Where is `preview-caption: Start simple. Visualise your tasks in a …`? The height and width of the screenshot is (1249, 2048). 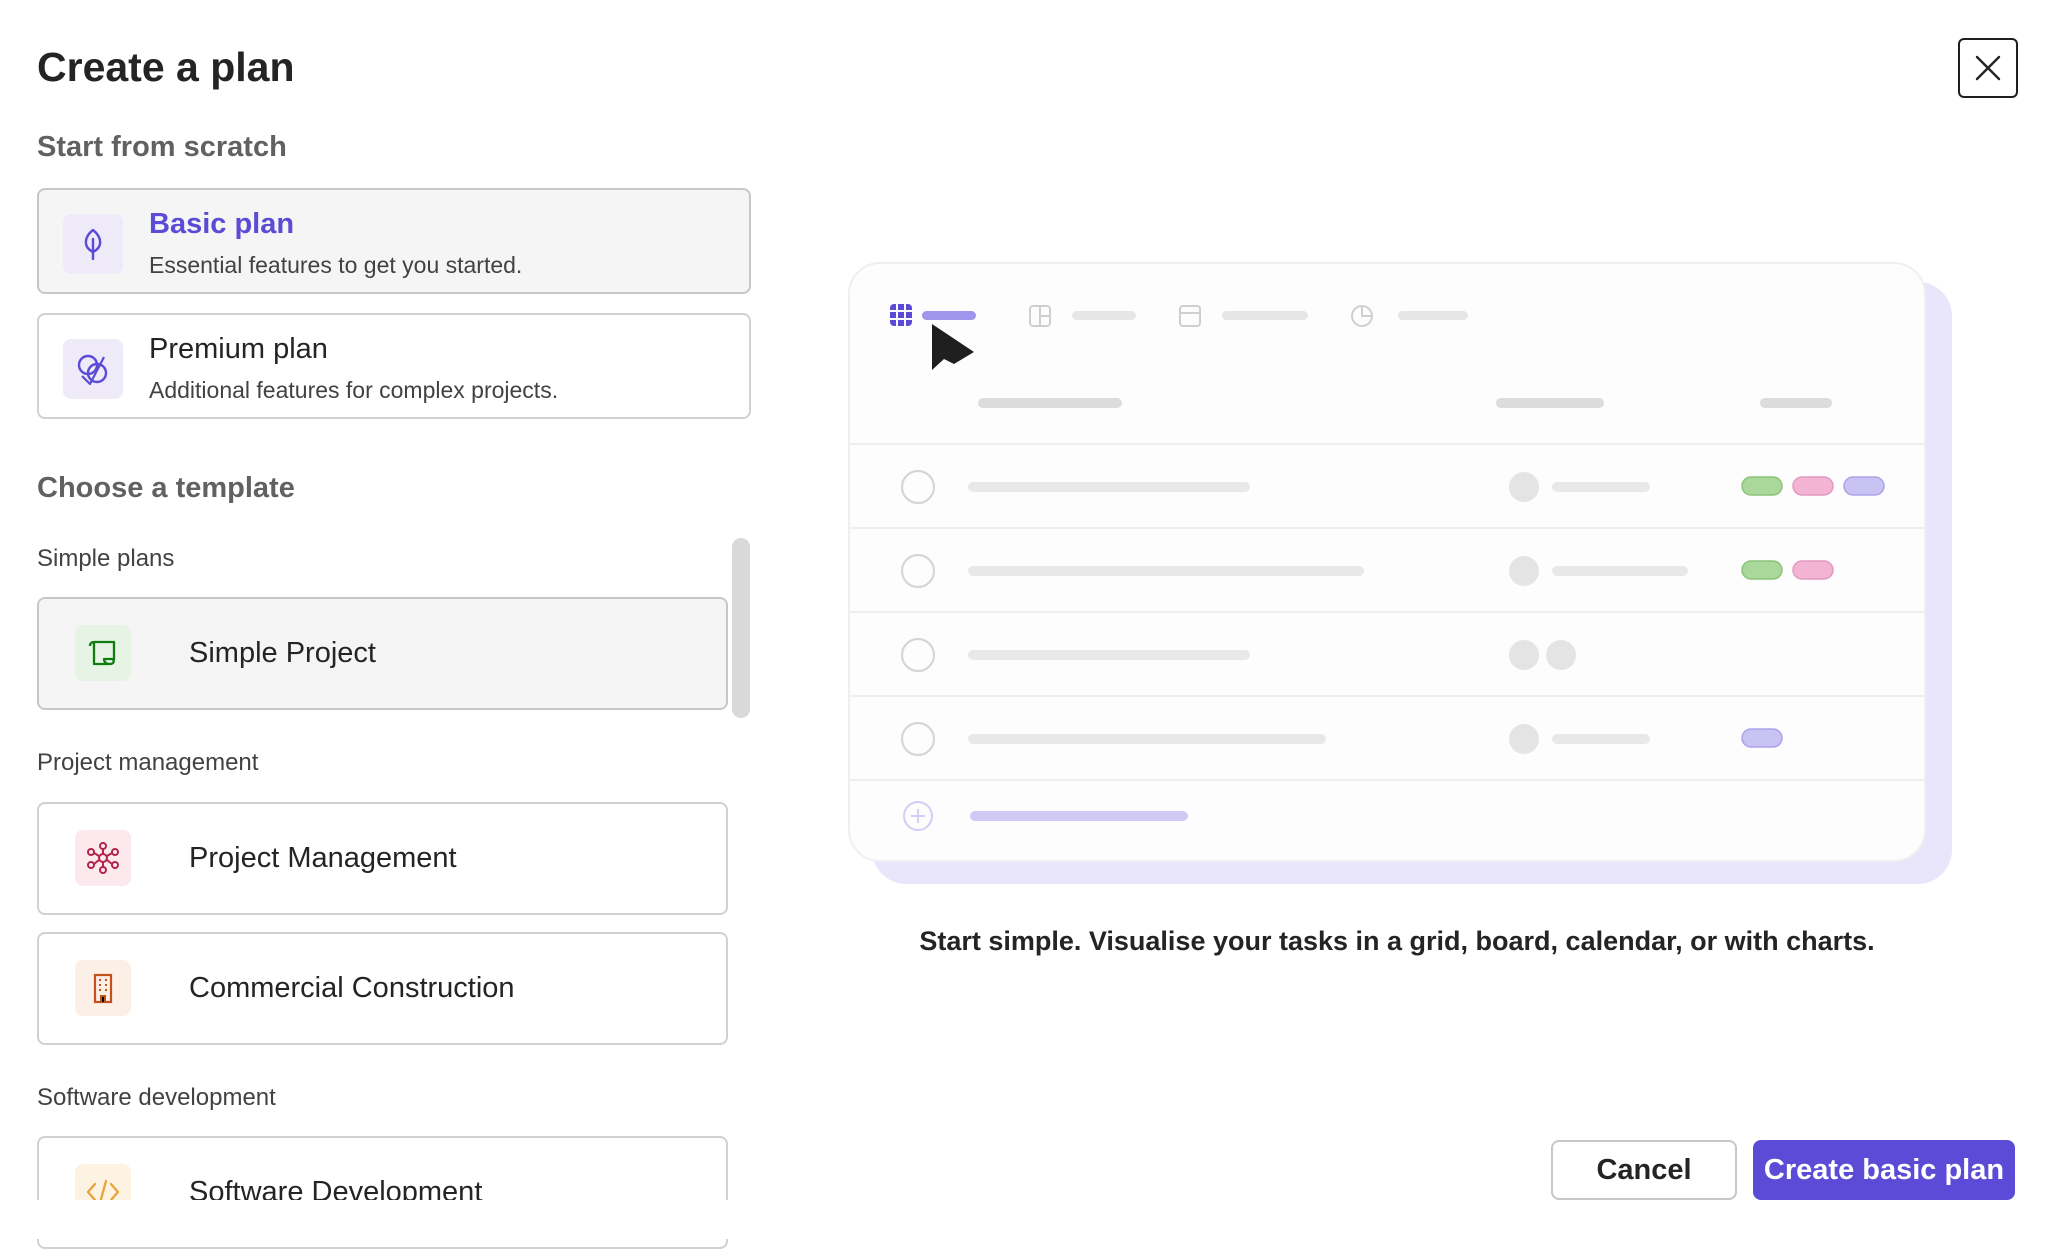 preview-caption: Start simple. Visualise your tasks in a … is located at coordinates (1397, 941).